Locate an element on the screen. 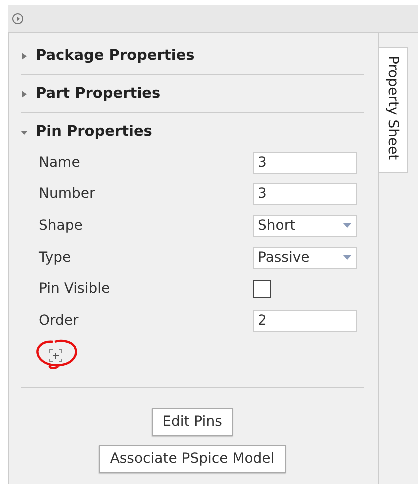 This screenshot has height=484, width=418. checkbox is located at coordinates (262, 289).